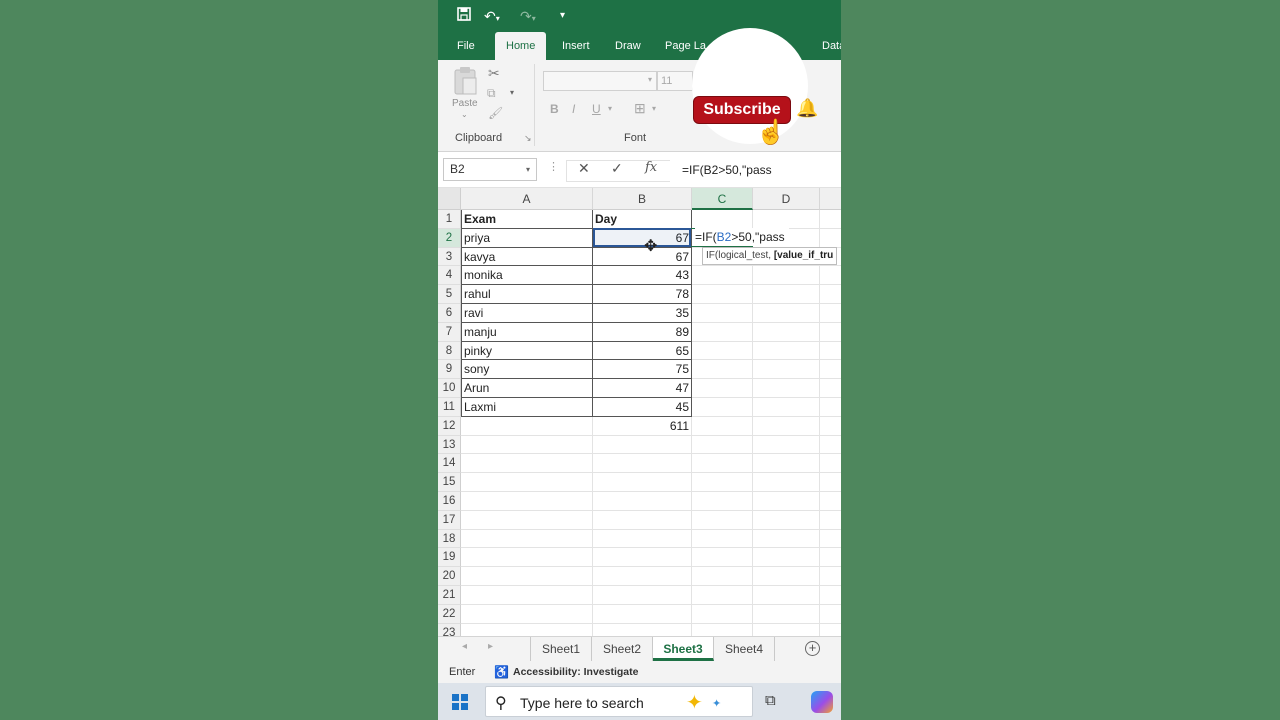 The image size is (1280, 720). Describe the element at coordinates (575, 672) in the screenshot. I see `accessibility-status: Accessibility: Investigate` at that location.